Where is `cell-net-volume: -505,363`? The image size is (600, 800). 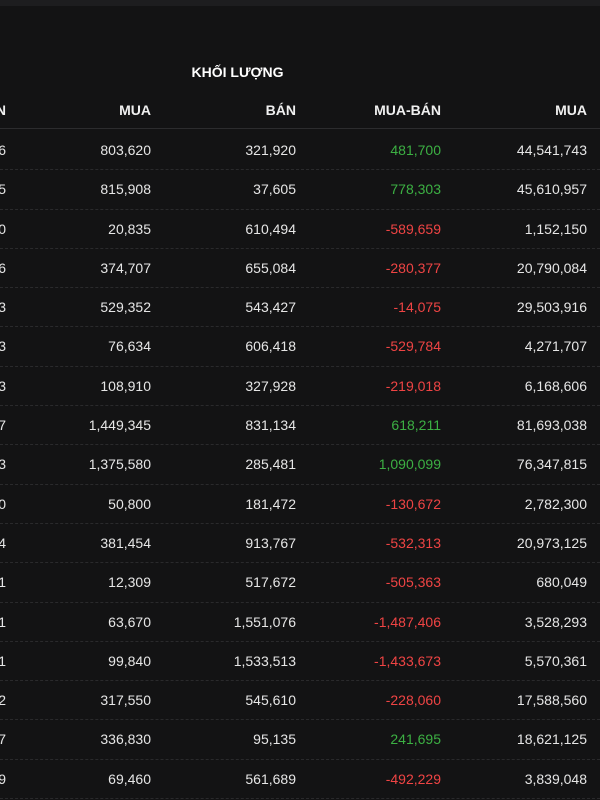
cell-net-volume: -505,363 is located at coordinates (413, 582).